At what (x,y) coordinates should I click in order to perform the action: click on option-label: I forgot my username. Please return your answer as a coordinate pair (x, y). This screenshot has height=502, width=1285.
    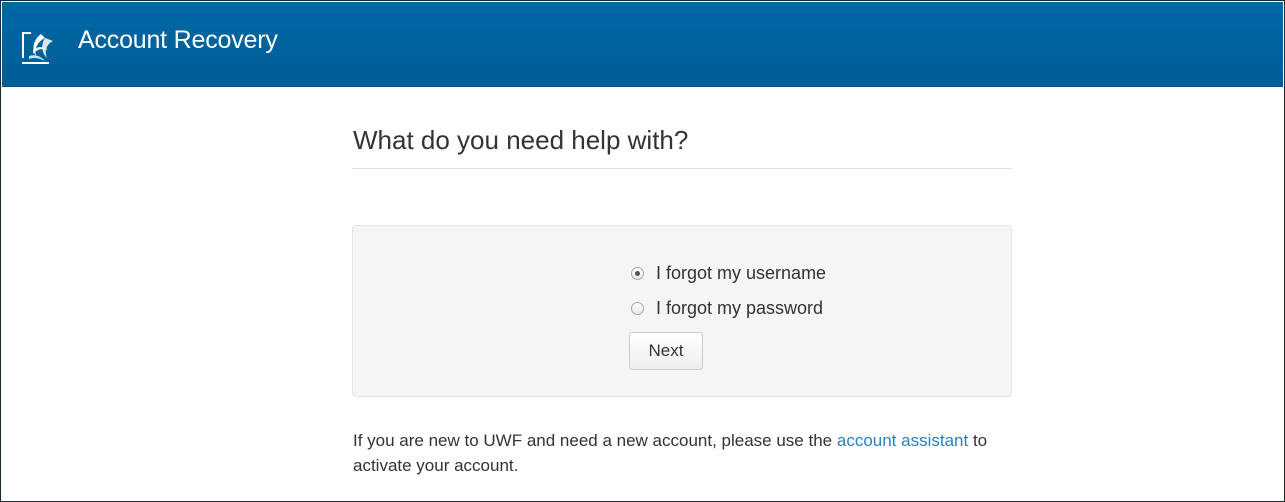
    Looking at the image, I should click on (741, 272).